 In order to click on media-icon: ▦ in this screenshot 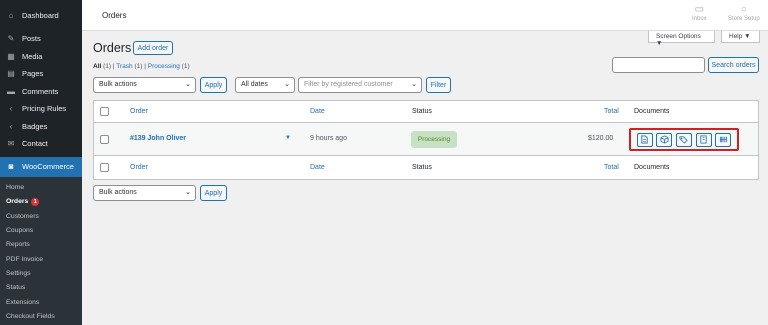, I will do `click(11, 56)`.